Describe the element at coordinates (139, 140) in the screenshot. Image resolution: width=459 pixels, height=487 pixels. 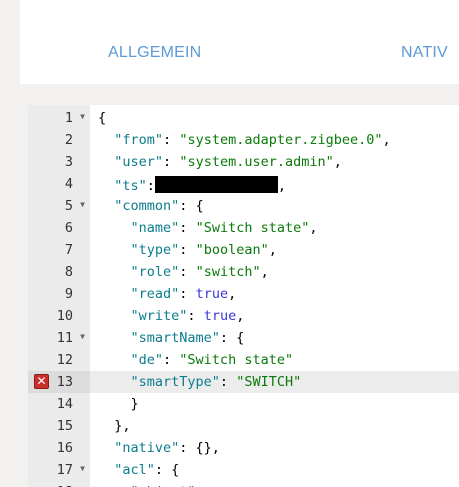
I see `json-key: "from"` at that location.